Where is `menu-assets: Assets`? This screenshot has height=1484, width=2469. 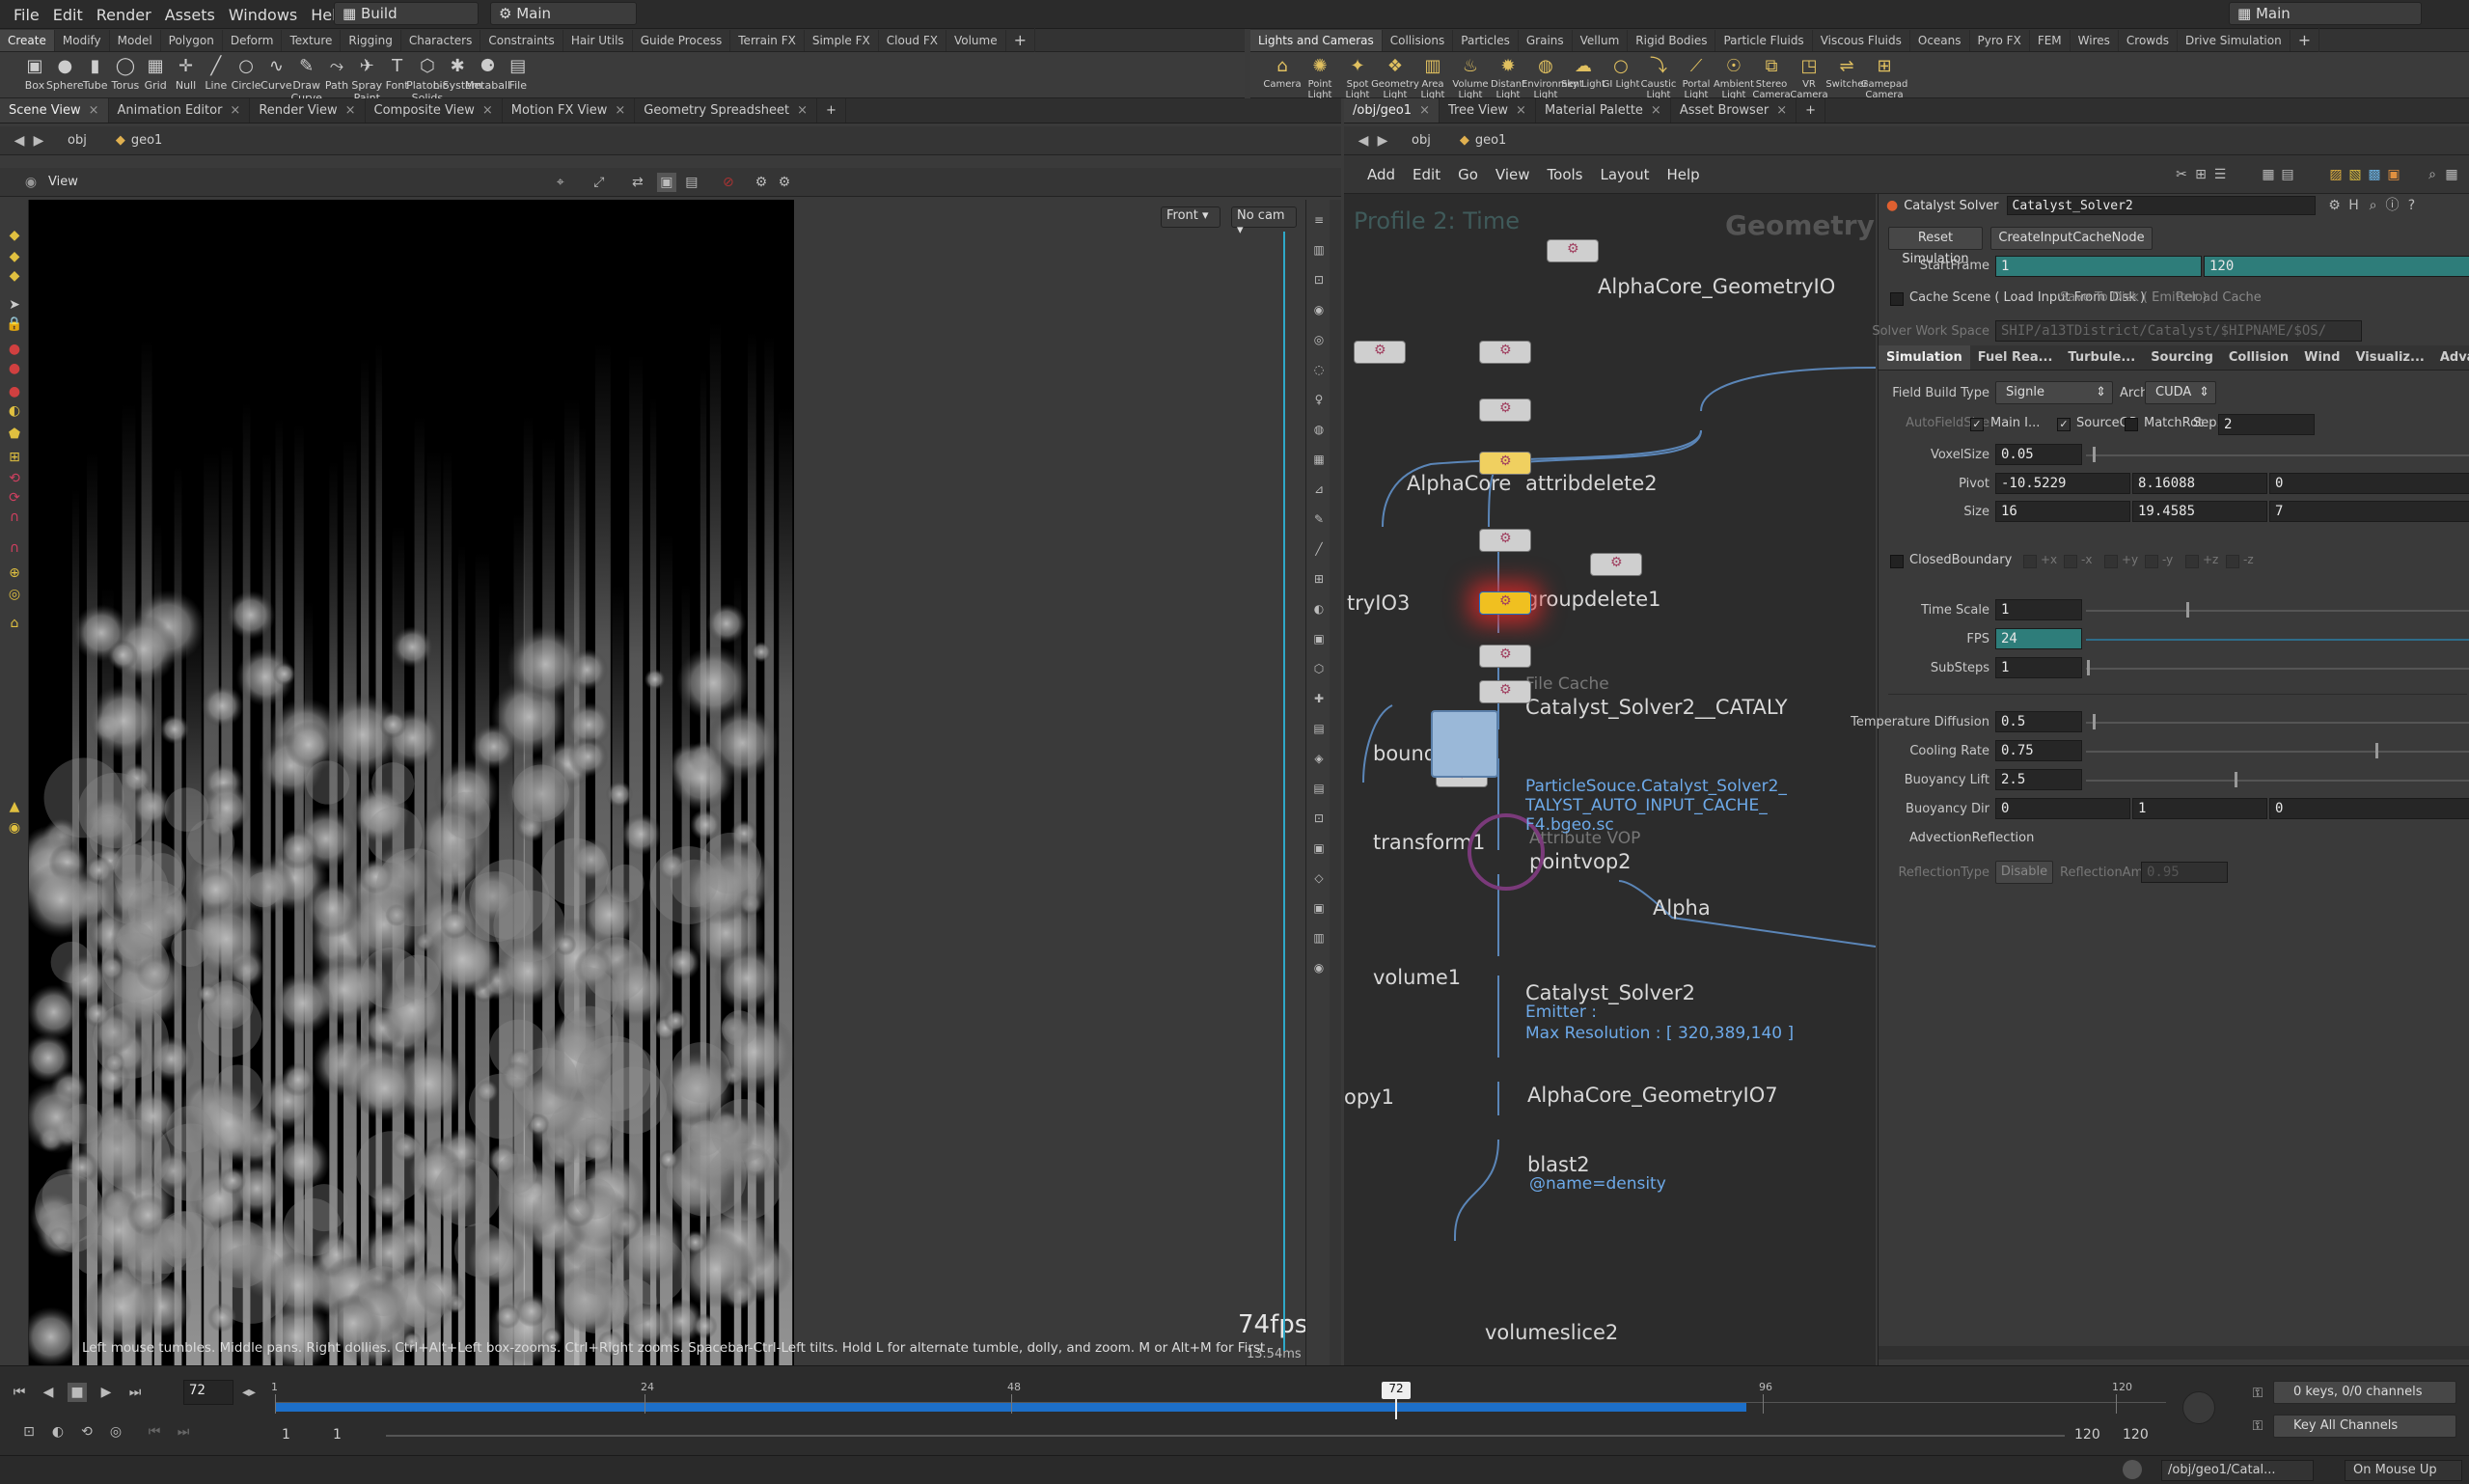 menu-assets: Assets is located at coordinates (190, 15).